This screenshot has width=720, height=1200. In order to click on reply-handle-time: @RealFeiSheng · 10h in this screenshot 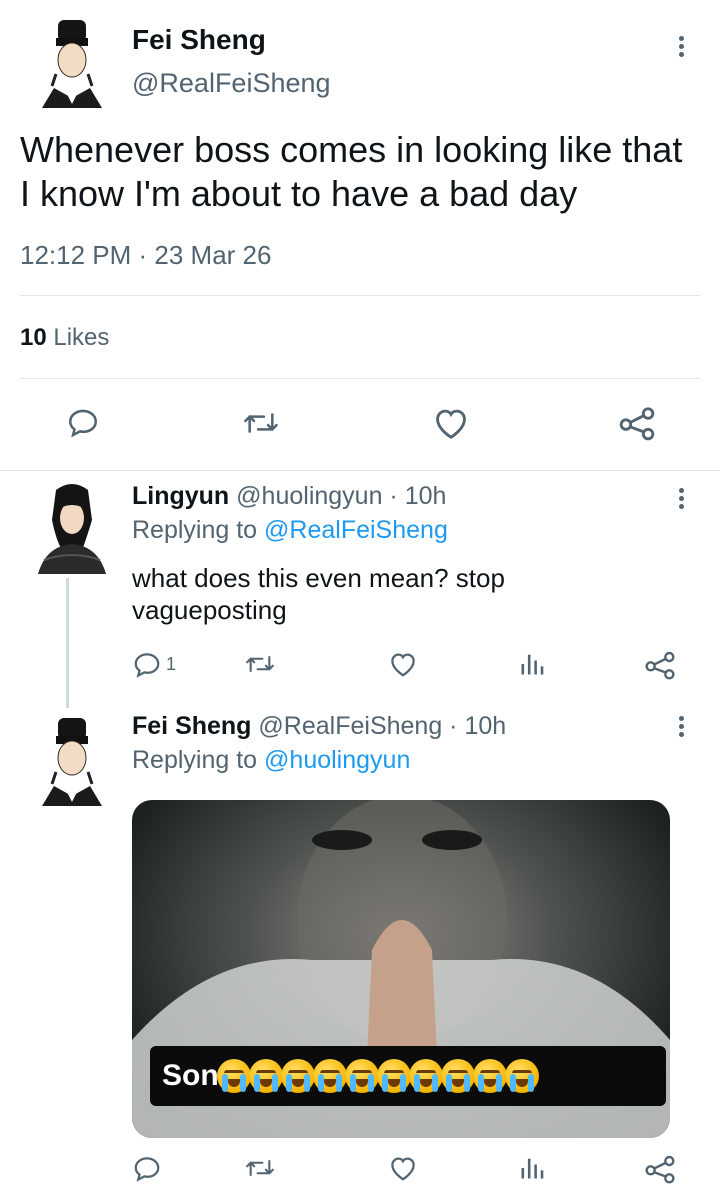, I will do `click(382, 726)`.